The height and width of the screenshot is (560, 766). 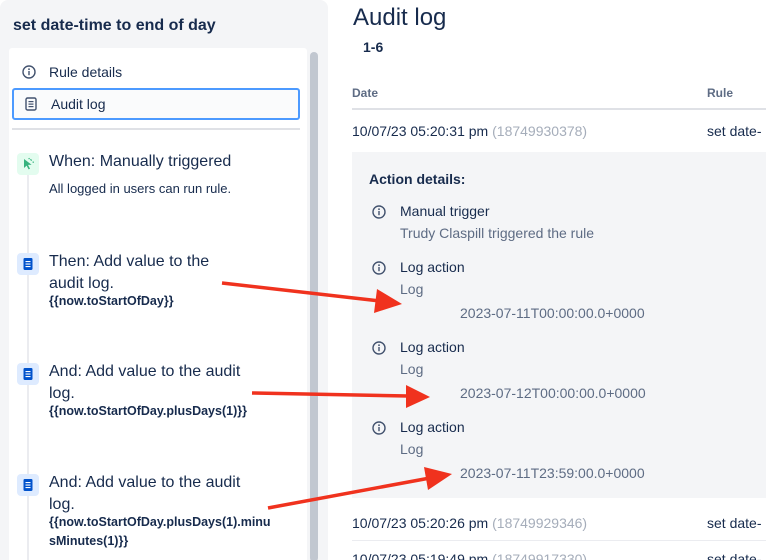 What do you see at coordinates (420, 555) in the screenshot?
I see `row-date: 10/07/23 05:19:49 pm` at bounding box center [420, 555].